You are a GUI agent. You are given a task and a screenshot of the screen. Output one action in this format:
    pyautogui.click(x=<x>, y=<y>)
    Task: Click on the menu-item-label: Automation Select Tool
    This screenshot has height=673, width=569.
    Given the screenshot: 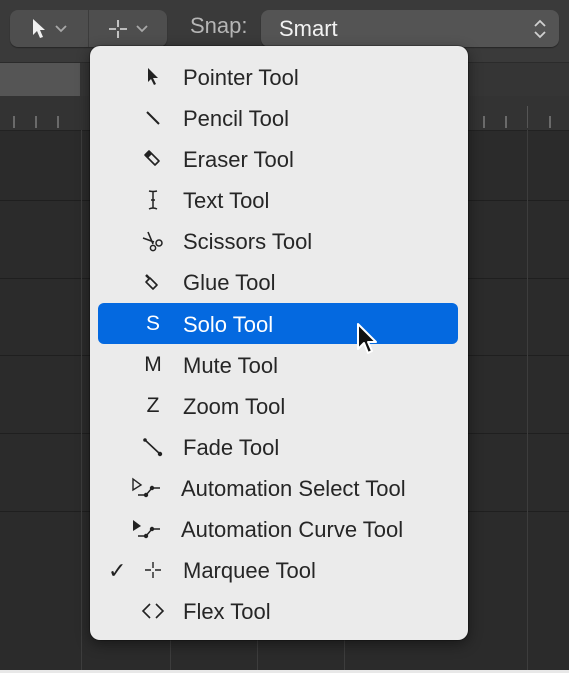 What is the action you would take?
    pyautogui.click(x=293, y=488)
    